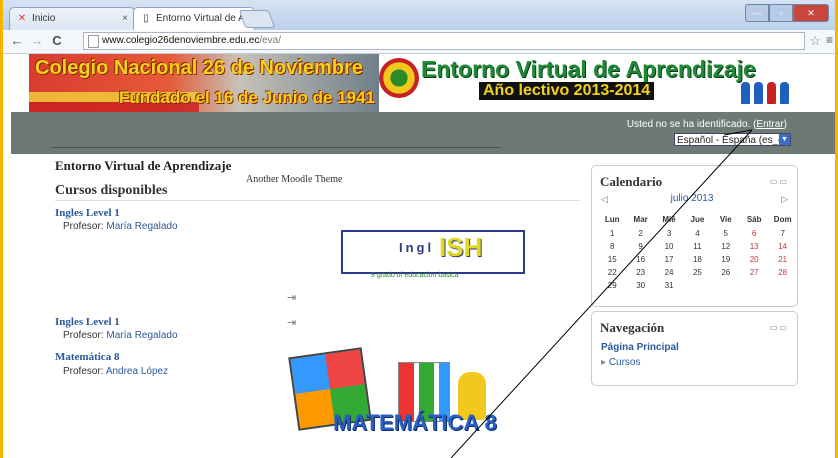  I want to click on login-info: Usted no se ha identificado. (Entrar), so click(706, 124).